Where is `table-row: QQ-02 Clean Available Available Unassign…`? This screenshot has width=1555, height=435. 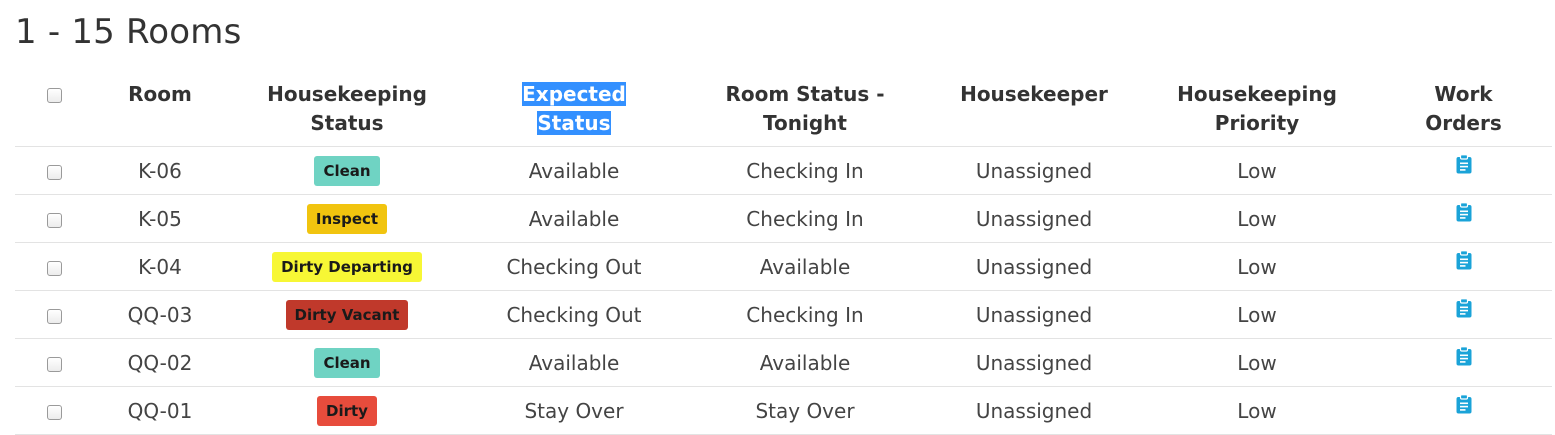
table-row: QQ-02 Clean Available Available Unassign… is located at coordinates (783, 362).